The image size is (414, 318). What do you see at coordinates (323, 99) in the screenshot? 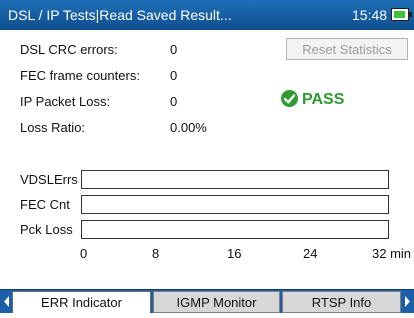
I see `pass-status-label: PASS` at bounding box center [323, 99].